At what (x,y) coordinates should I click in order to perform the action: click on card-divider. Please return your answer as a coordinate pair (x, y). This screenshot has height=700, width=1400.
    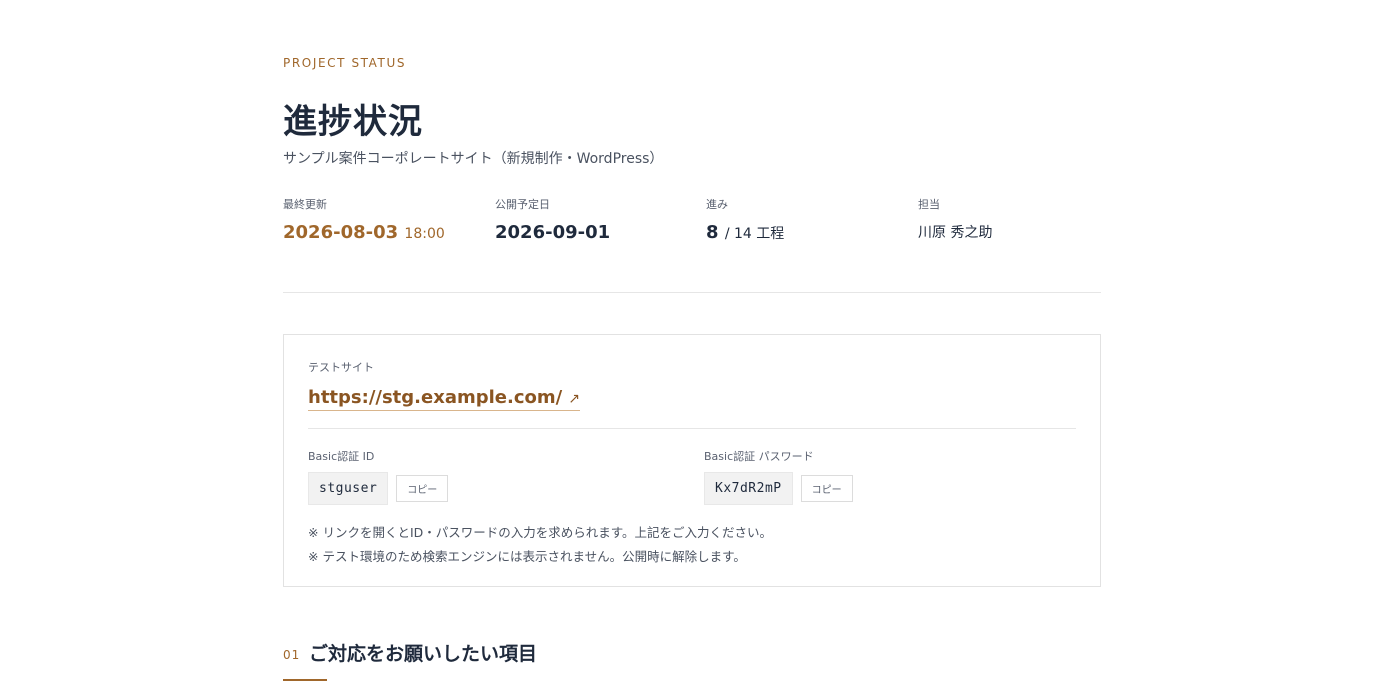
    Looking at the image, I should click on (692, 428).